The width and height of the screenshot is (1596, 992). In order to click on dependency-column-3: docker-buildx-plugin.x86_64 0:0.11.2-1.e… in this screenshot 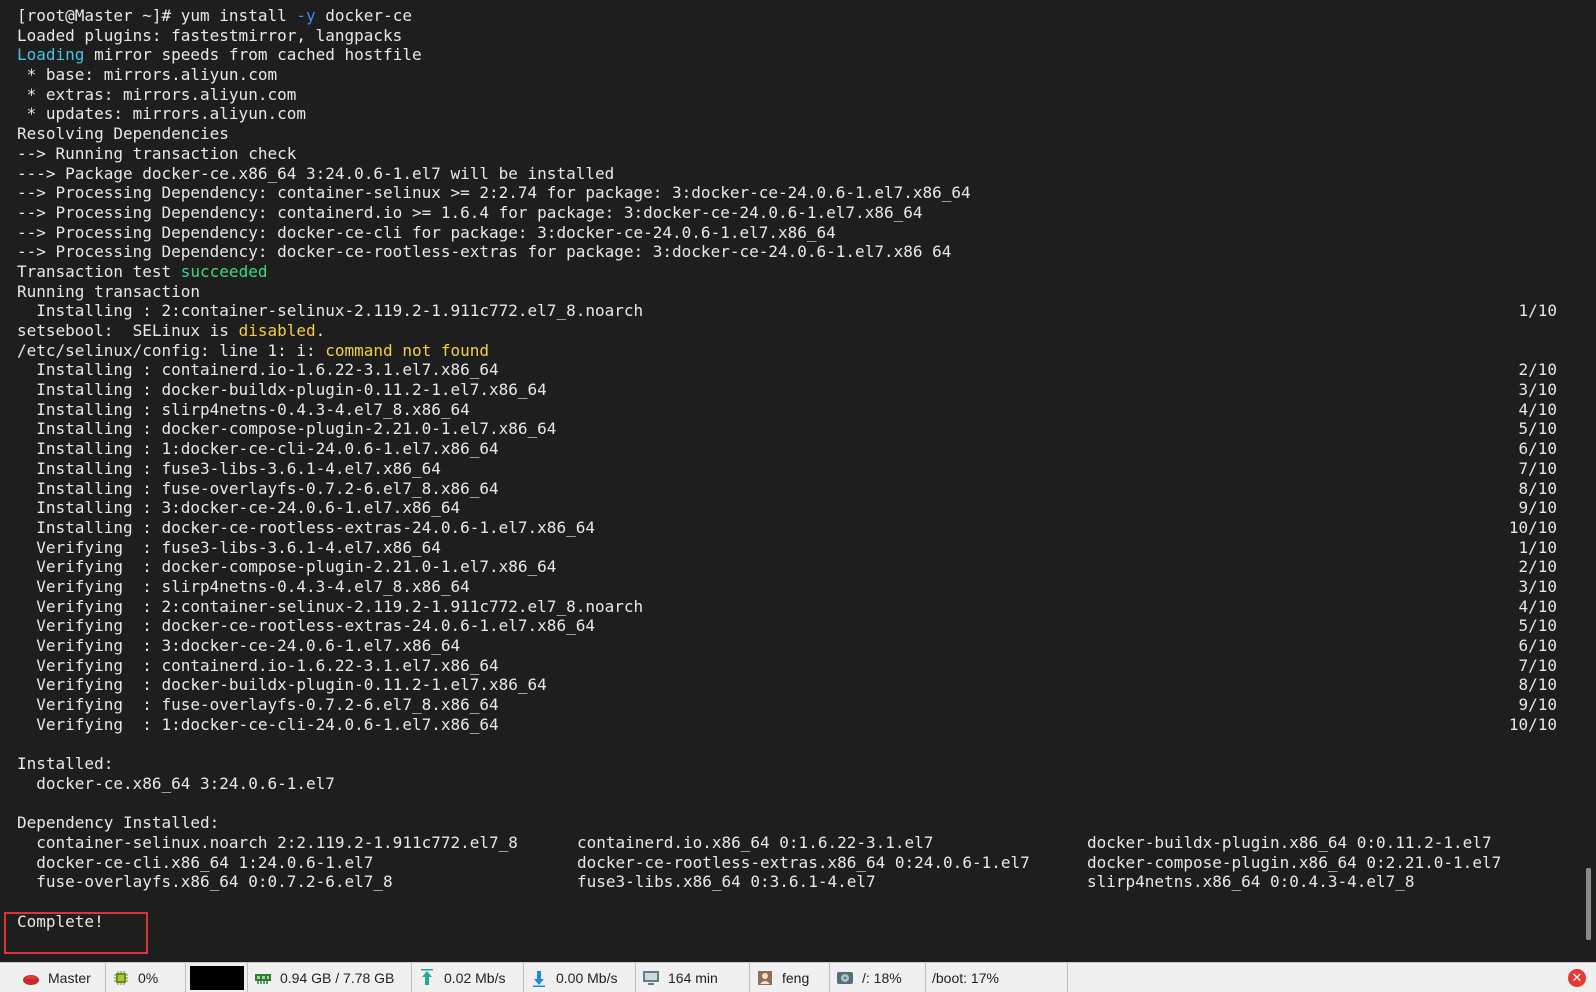, I will do `click(1289, 842)`.